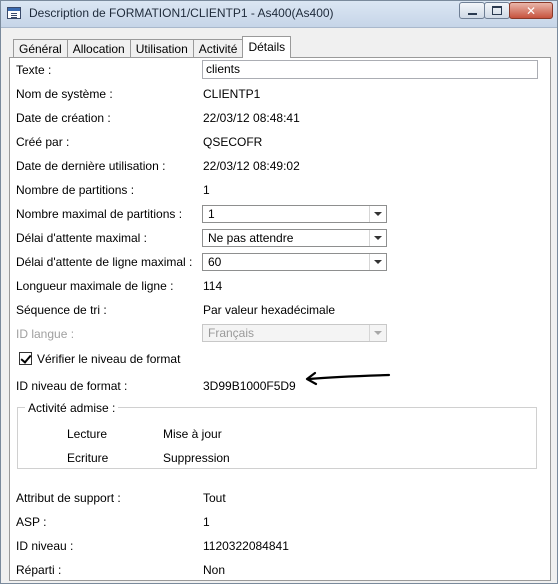 The height and width of the screenshot is (584, 558). What do you see at coordinates (45, 334) in the screenshot?
I see `id-langue-label: ID langue :` at bounding box center [45, 334].